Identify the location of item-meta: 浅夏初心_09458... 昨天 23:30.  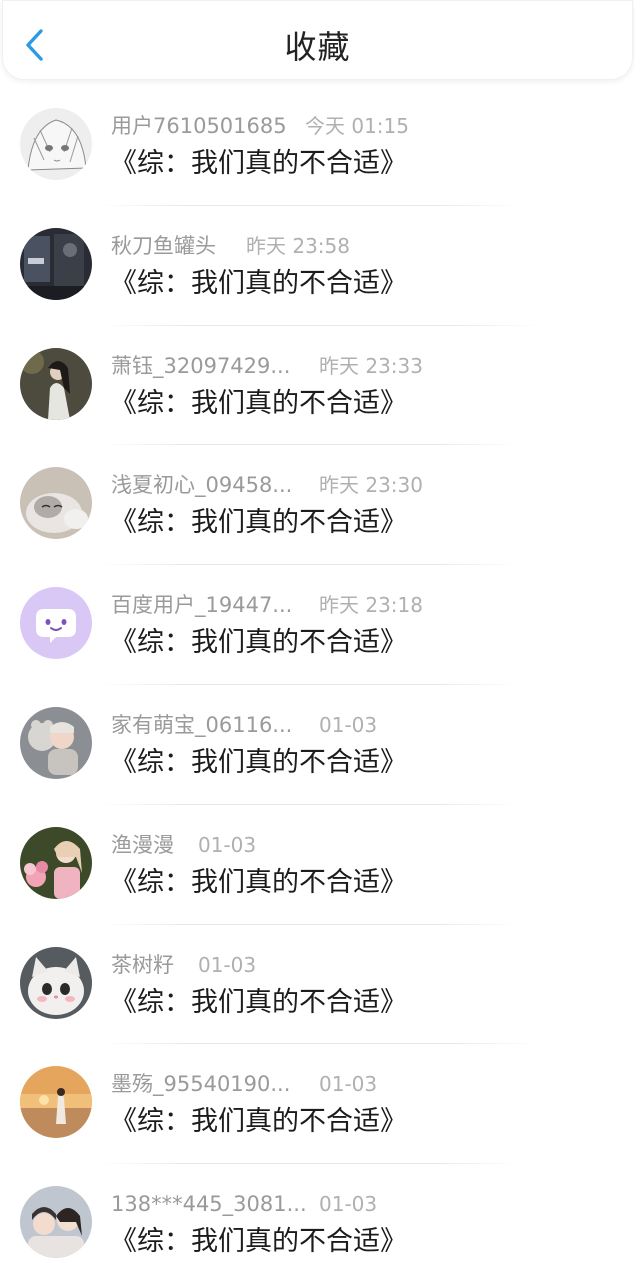
(267, 485).